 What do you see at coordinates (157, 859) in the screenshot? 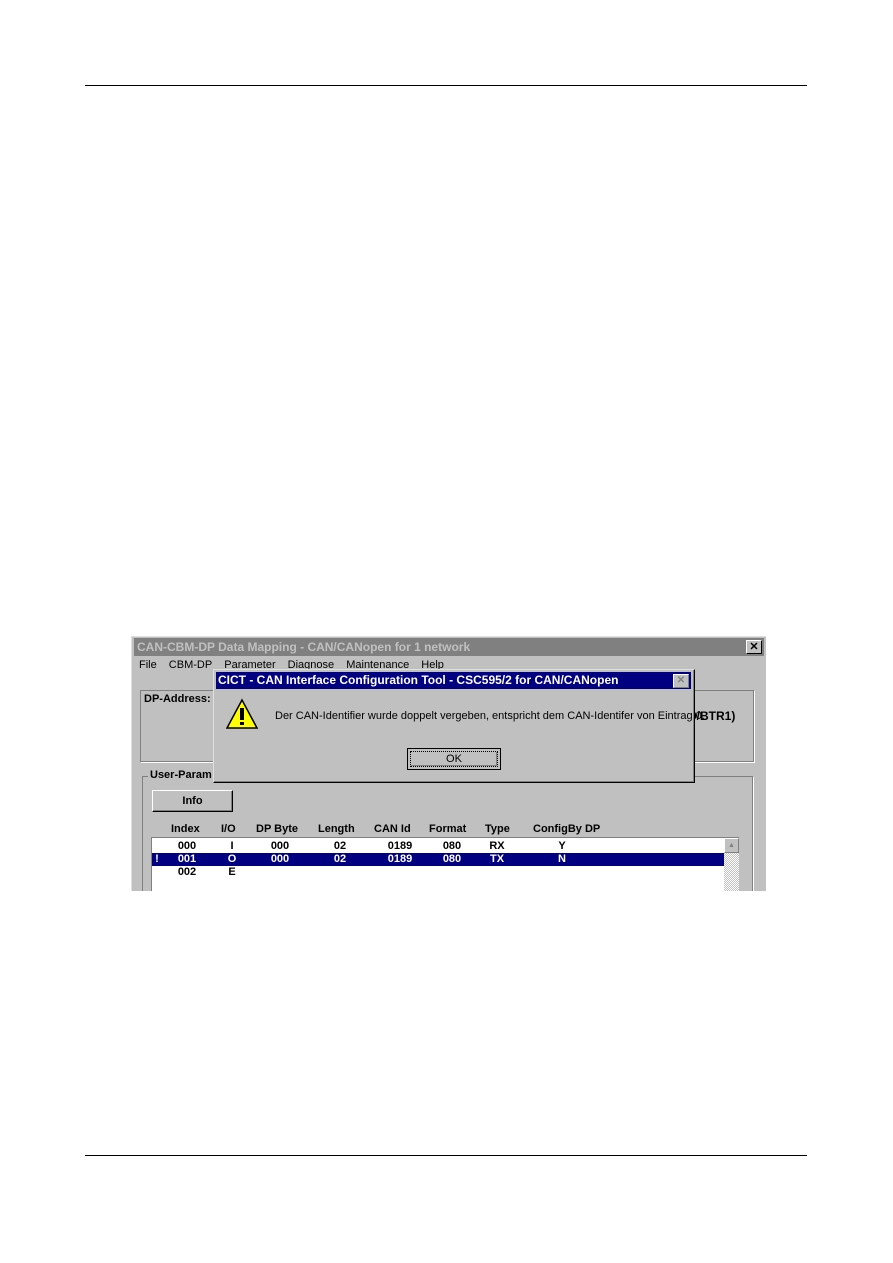
I see `cell-flag: !` at bounding box center [157, 859].